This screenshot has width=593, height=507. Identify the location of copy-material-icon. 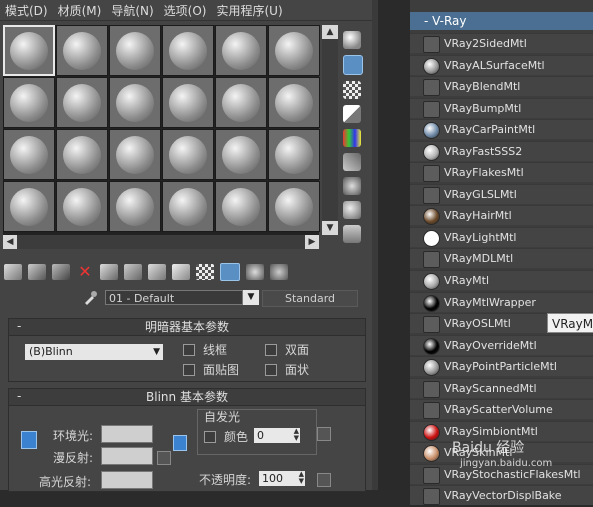
(109, 272).